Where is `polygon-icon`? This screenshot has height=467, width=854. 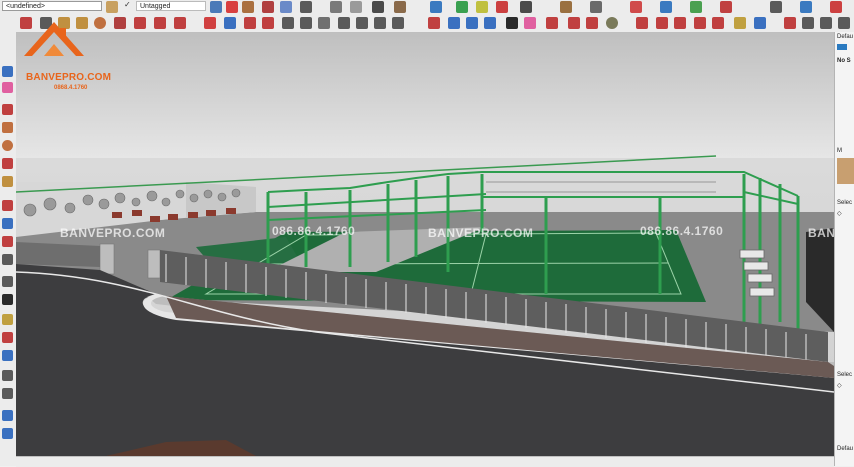 polygon-icon is located at coordinates (120, 23).